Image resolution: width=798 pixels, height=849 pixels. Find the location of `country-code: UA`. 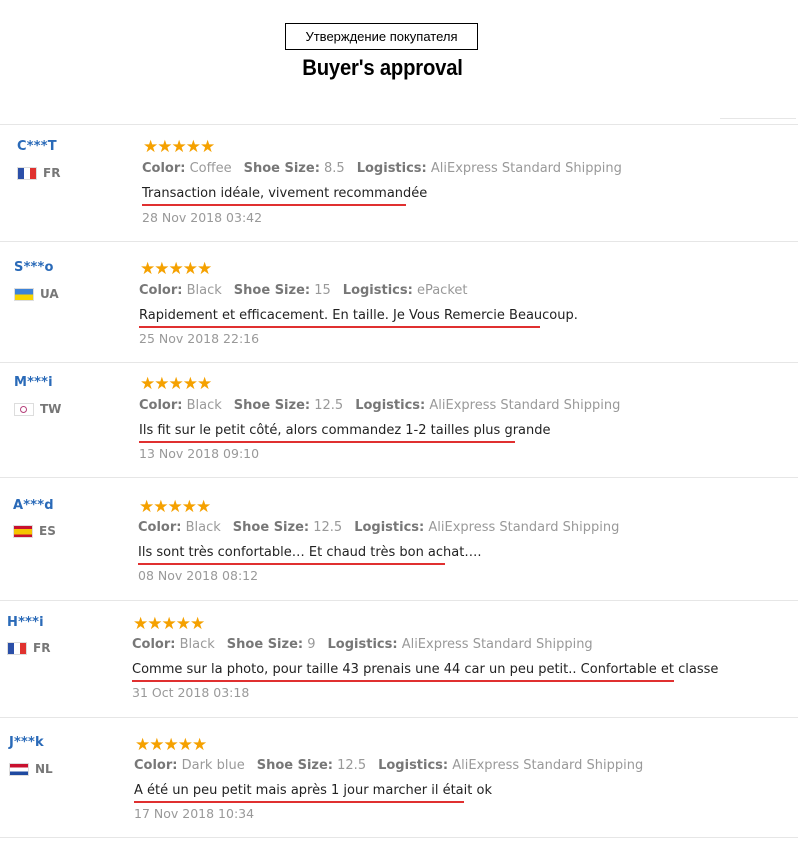

country-code: UA is located at coordinates (49, 294).